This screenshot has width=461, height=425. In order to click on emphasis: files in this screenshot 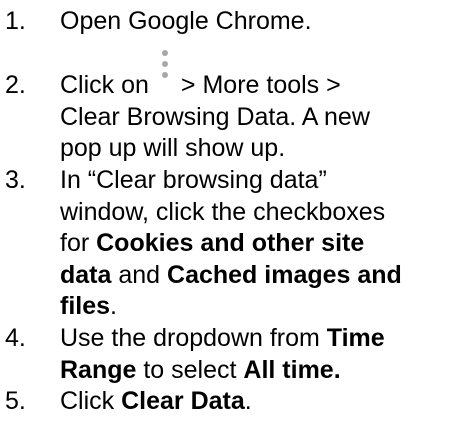, I will do `click(85, 306)`.